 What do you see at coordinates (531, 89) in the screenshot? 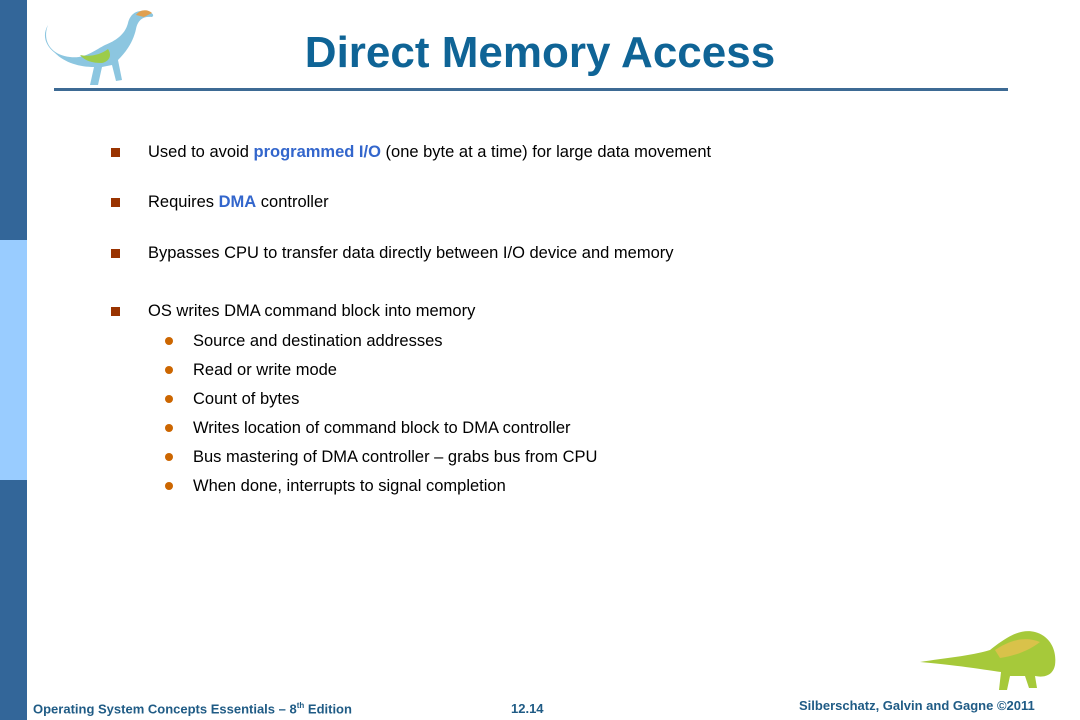
I see `title-underline` at bounding box center [531, 89].